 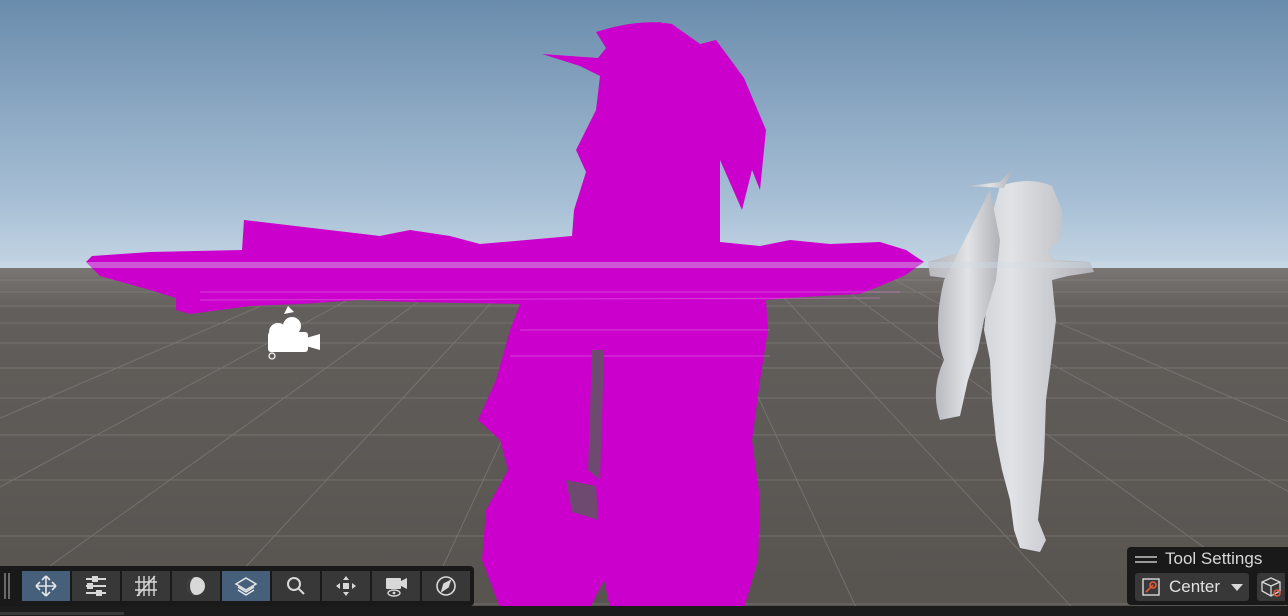 I want to click on global-space-cube-icon, so click(x=1271, y=587).